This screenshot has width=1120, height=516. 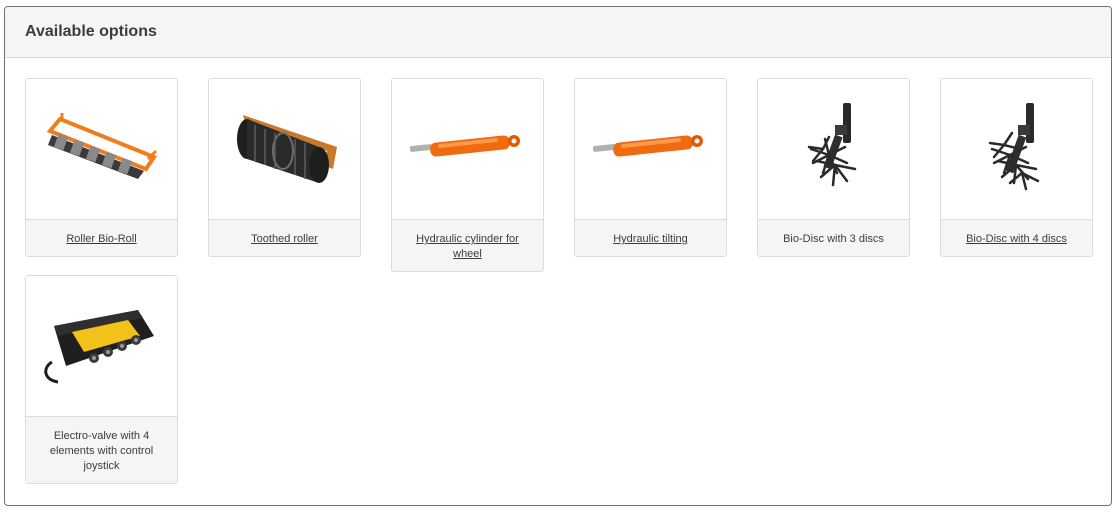 I want to click on option-link-hydraulic-tilting: Hydraulic tilting, so click(x=650, y=239).